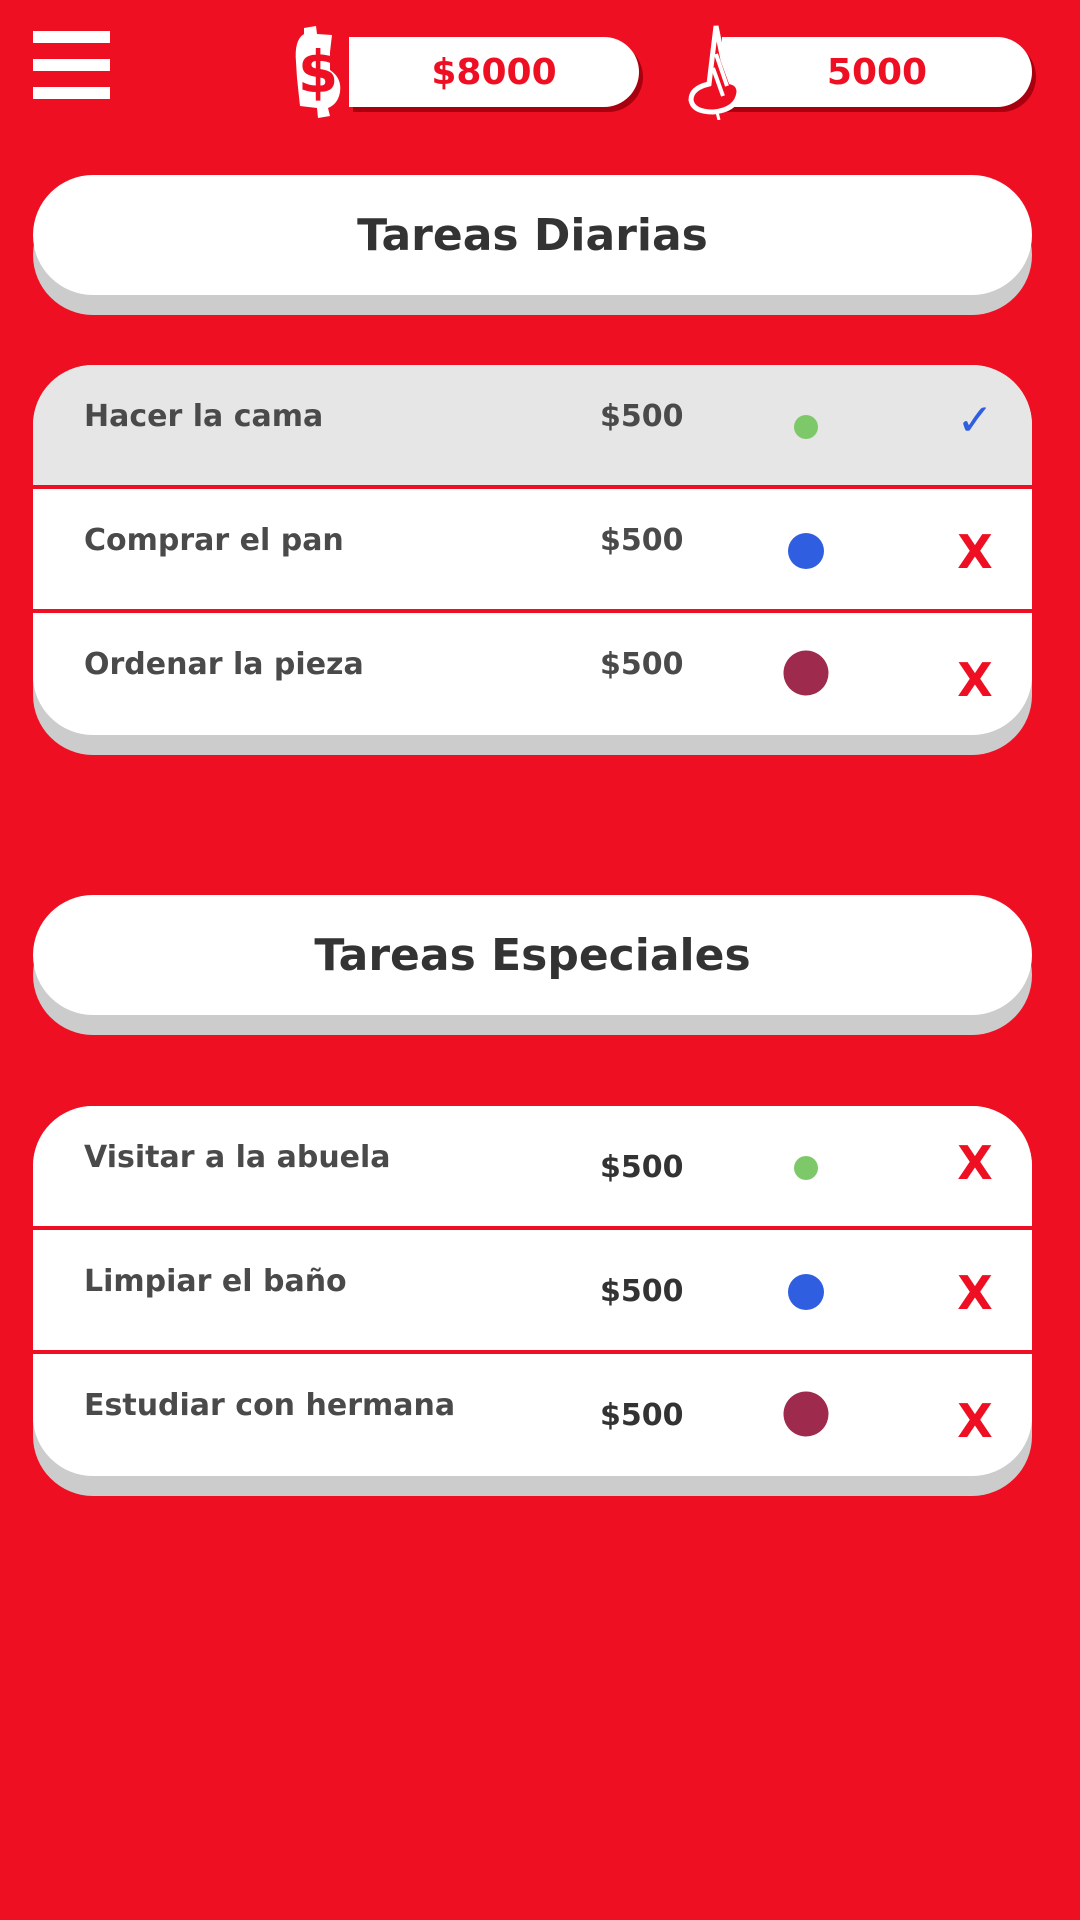 This screenshot has height=1920, width=1080. I want to click on section-title: Tareas Especiales, so click(532, 955).